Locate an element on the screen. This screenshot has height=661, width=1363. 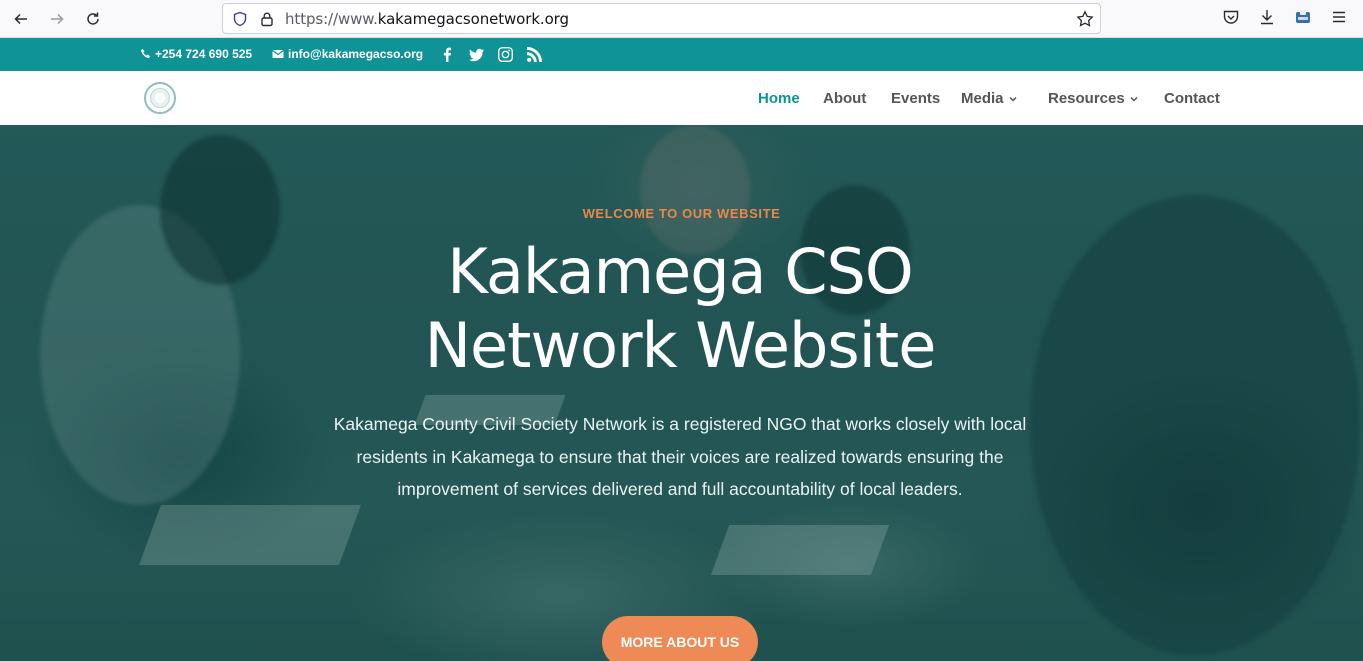
rss-icon is located at coordinates (534, 54).